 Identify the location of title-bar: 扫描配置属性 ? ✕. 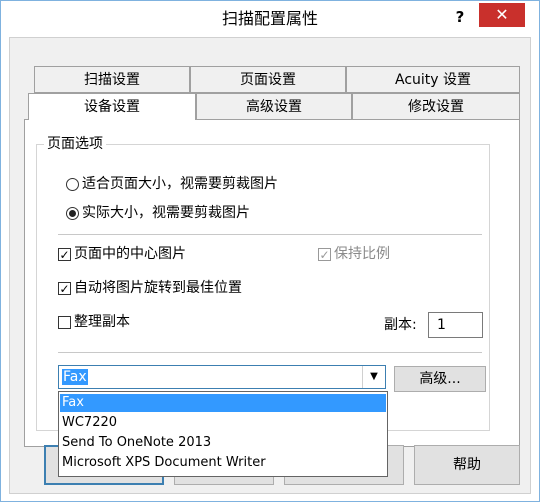
(270, 19).